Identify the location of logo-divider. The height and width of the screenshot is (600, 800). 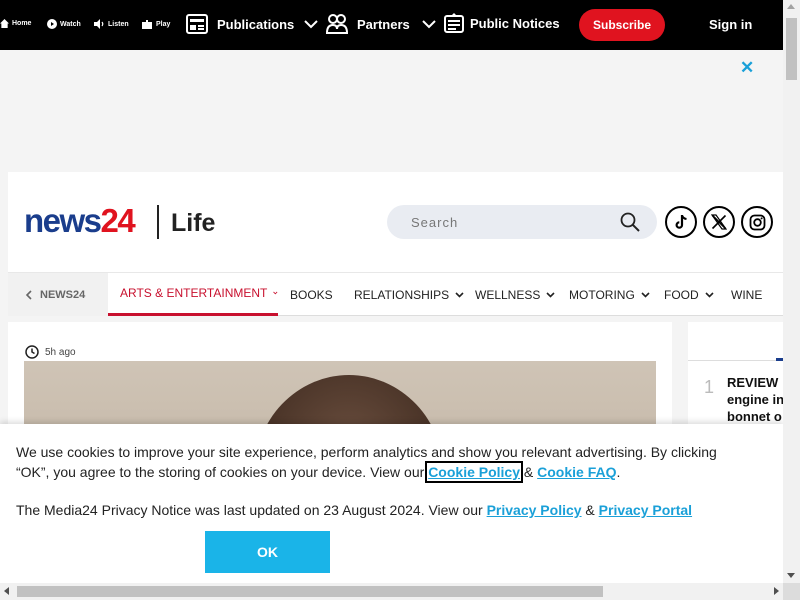
(158, 222).